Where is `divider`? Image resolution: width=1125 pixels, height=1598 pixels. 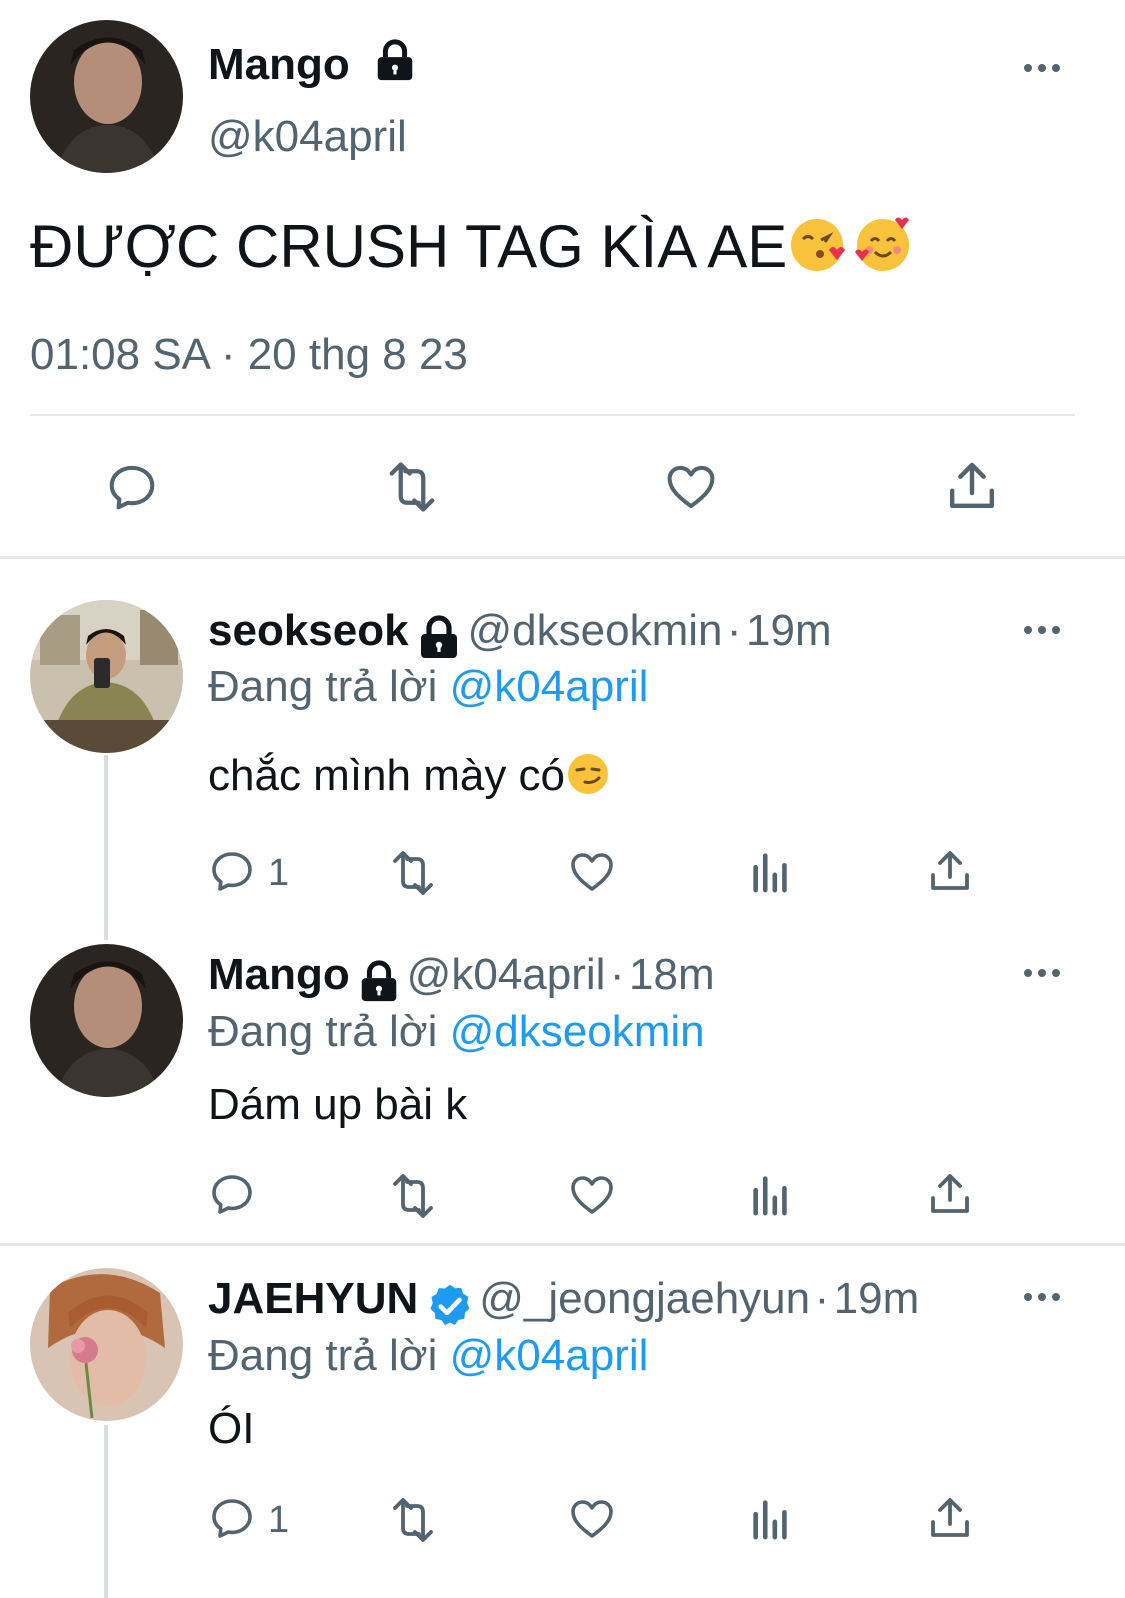 divider is located at coordinates (552, 415).